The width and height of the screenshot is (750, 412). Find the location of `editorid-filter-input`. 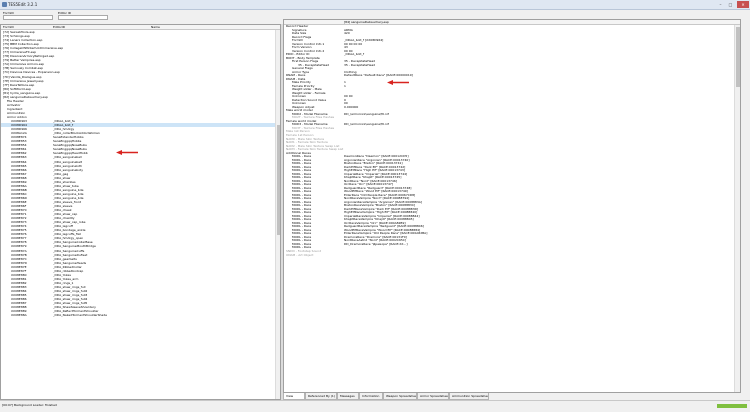

editorid-filter-input is located at coordinates (83, 17).